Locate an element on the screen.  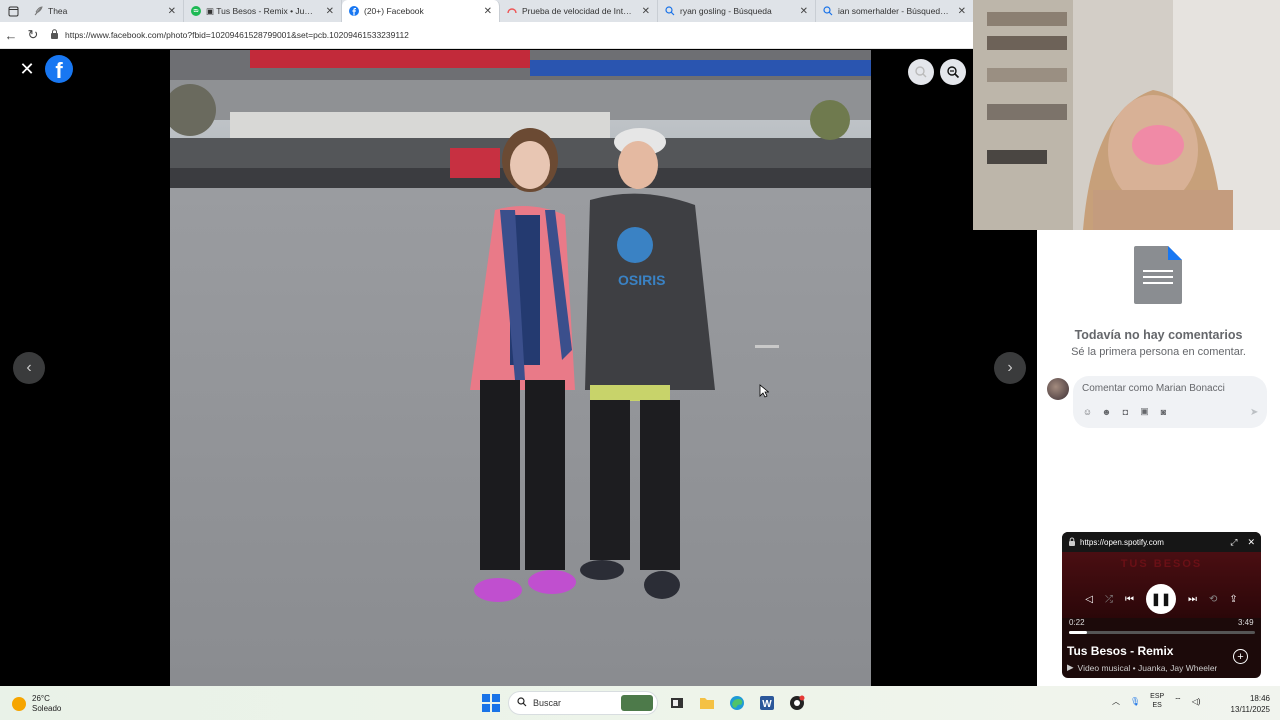
volume-icon: ◁ is located at coordinates (1089, 599).